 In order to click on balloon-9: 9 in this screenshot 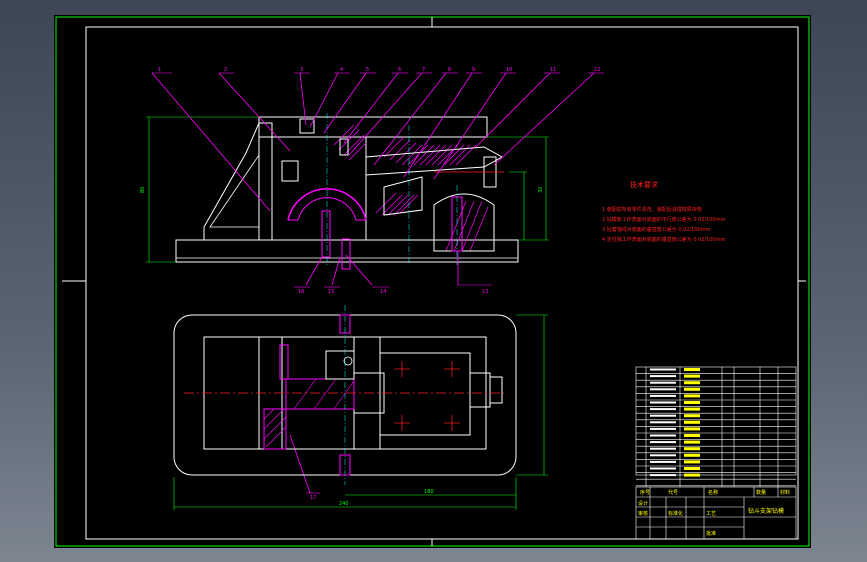, I will do `click(473, 70)`.